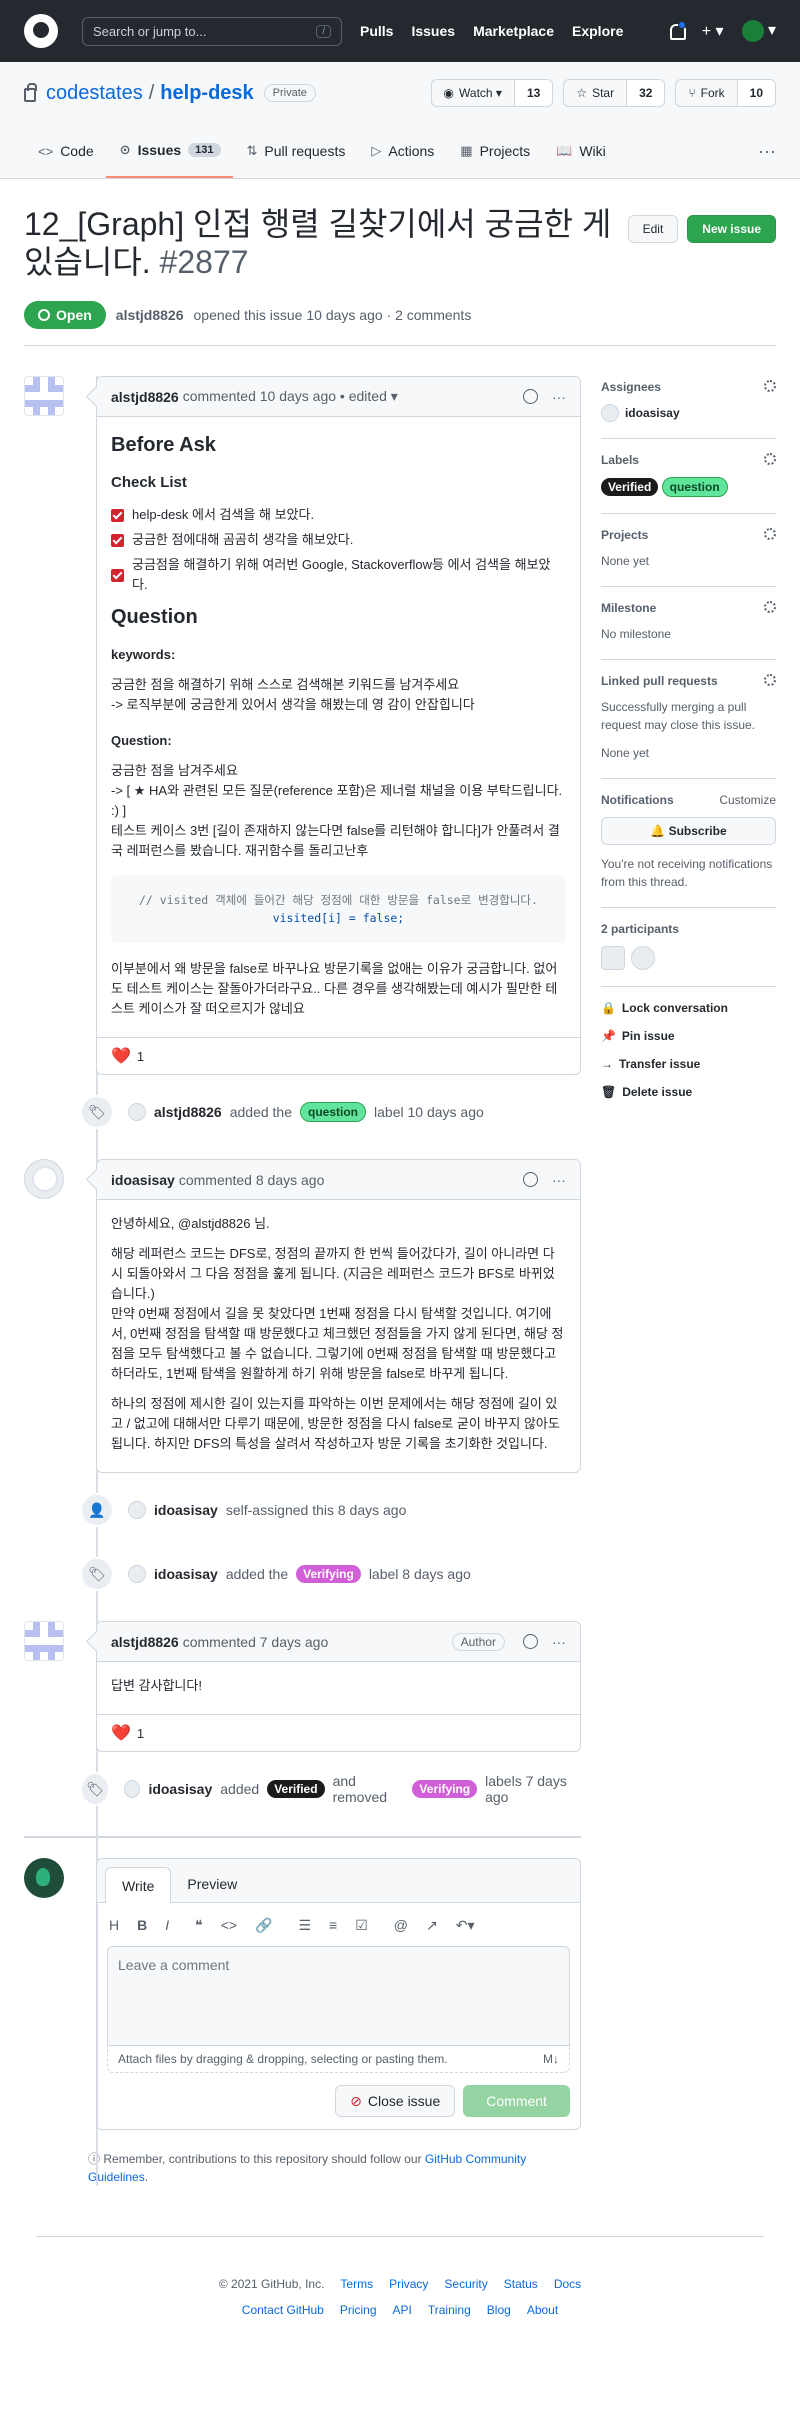  Describe the element at coordinates (628, 608) in the screenshot. I see `sidebar-heading: Milestone` at that location.